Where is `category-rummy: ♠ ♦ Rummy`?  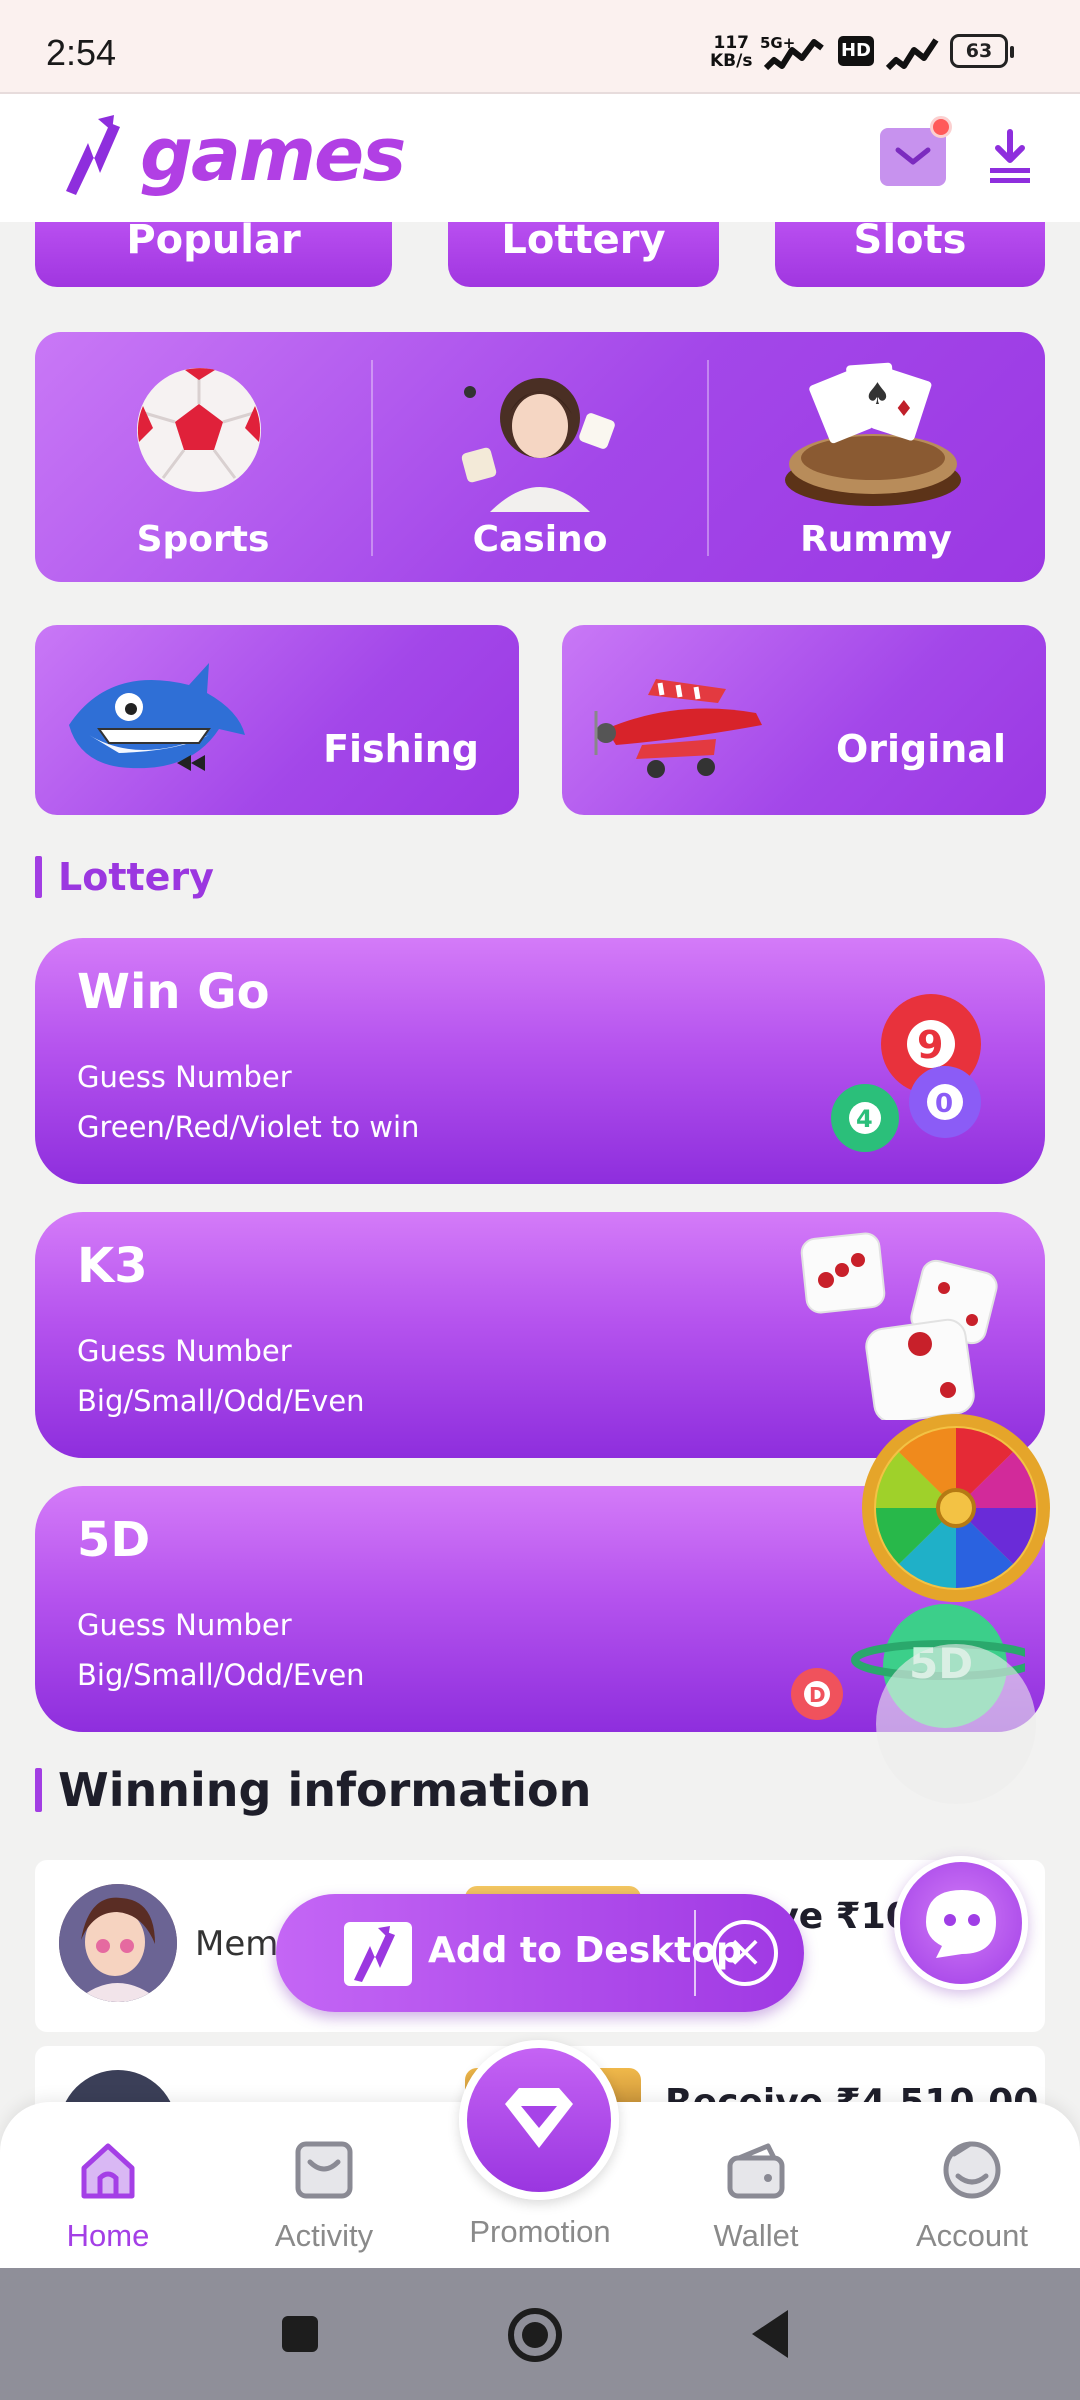
category-rummy: ♠ ♦ Rummy is located at coordinates (876, 457).